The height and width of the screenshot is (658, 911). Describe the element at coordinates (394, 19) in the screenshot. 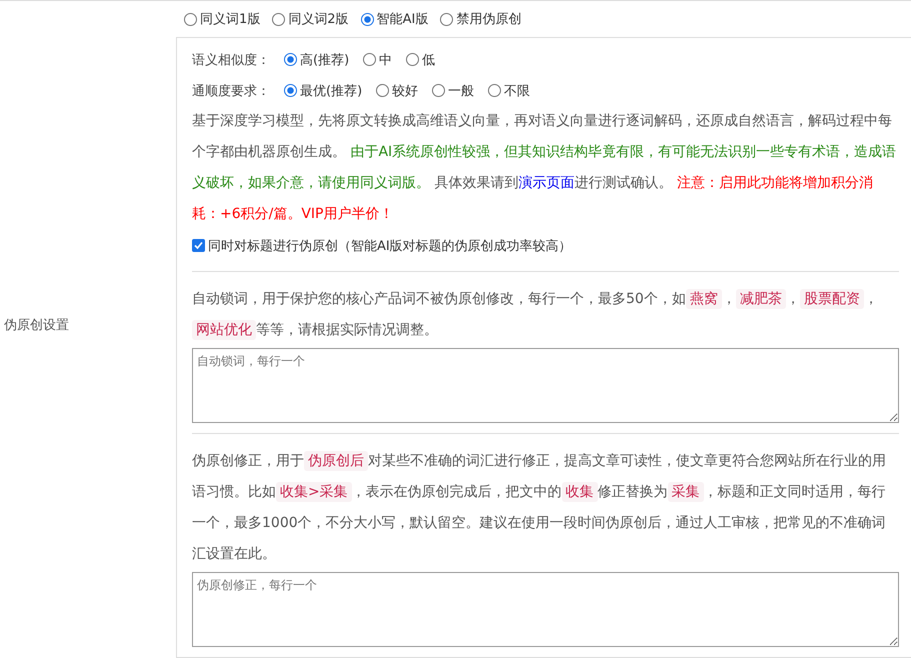

I see `mode-radio-option: 智能AI版` at that location.